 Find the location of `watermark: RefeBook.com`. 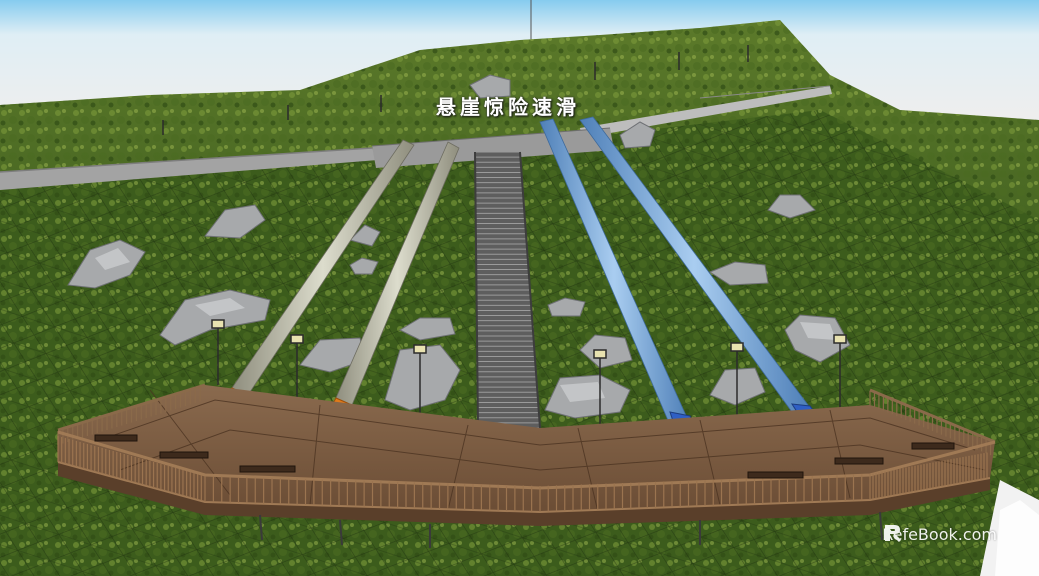

watermark: RefeBook.com is located at coordinates (939, 534).